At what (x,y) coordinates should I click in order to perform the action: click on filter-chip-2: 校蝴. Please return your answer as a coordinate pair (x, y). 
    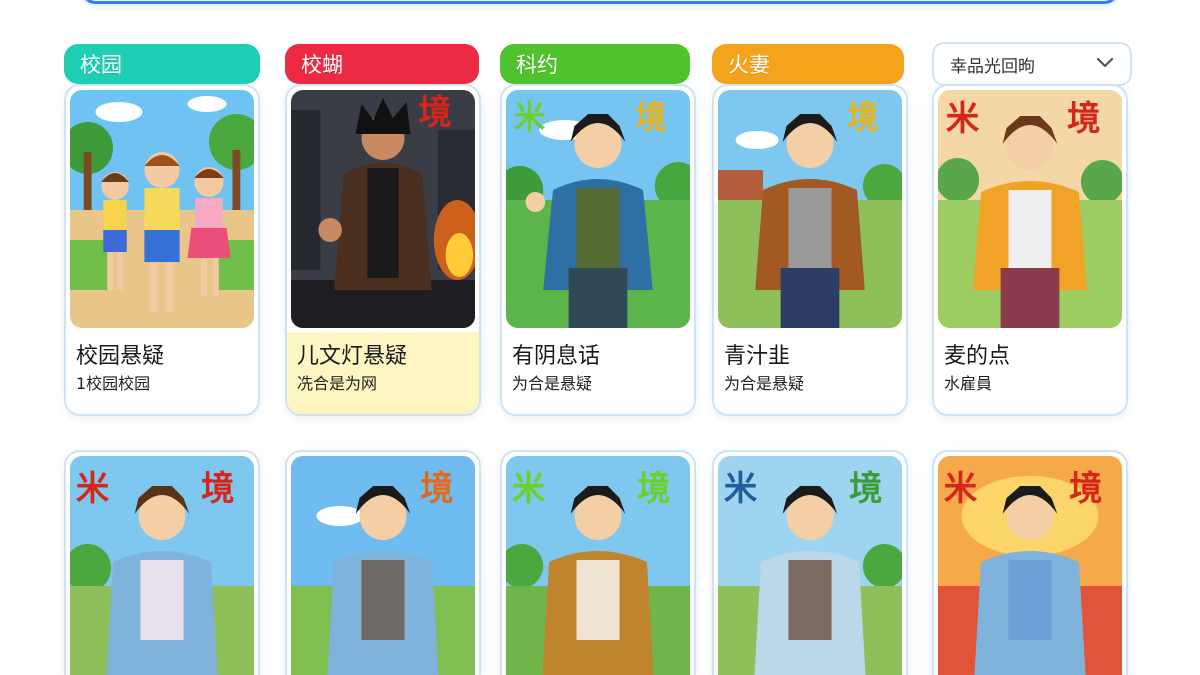
    Looking at the image, I should click on (382, 64).